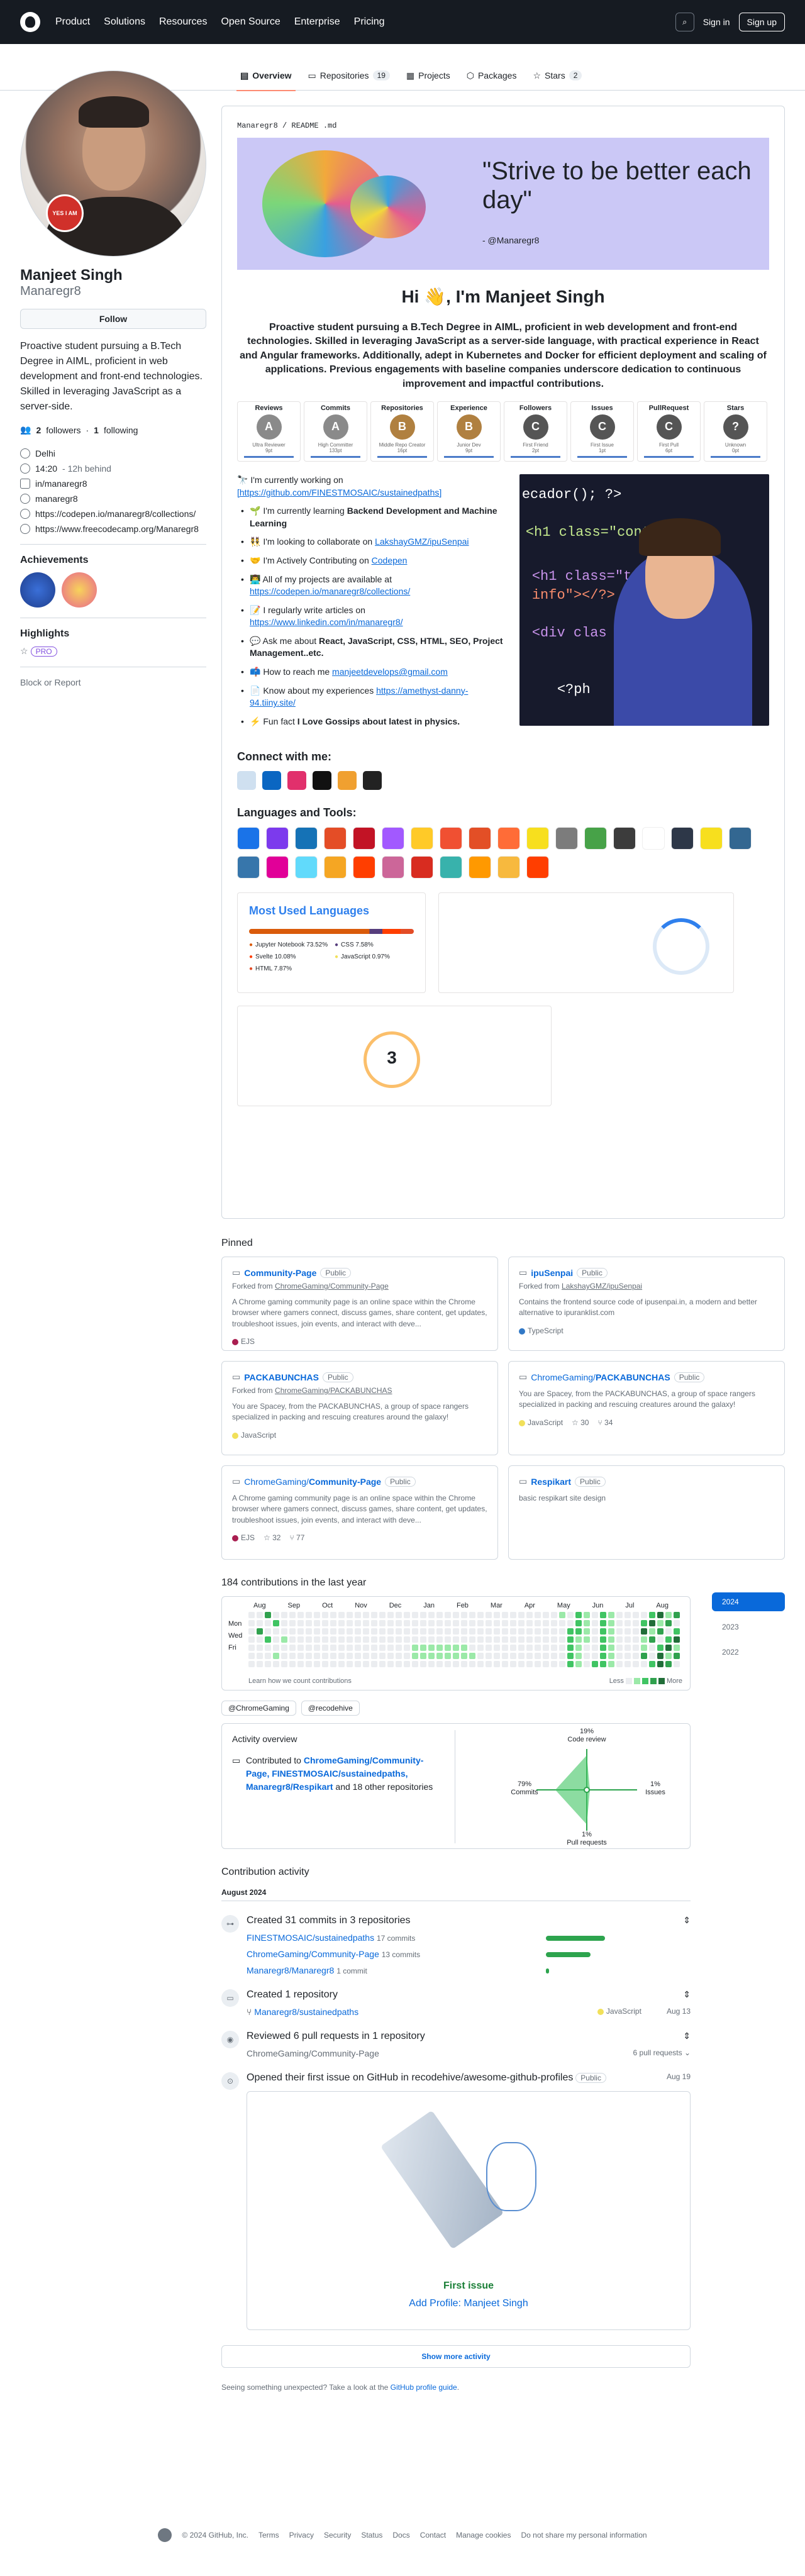 The image size is (805, 2576). Describe the element at coordinates (748, 1601) in the screenshot. I see `year-2024: 2024` at that location.